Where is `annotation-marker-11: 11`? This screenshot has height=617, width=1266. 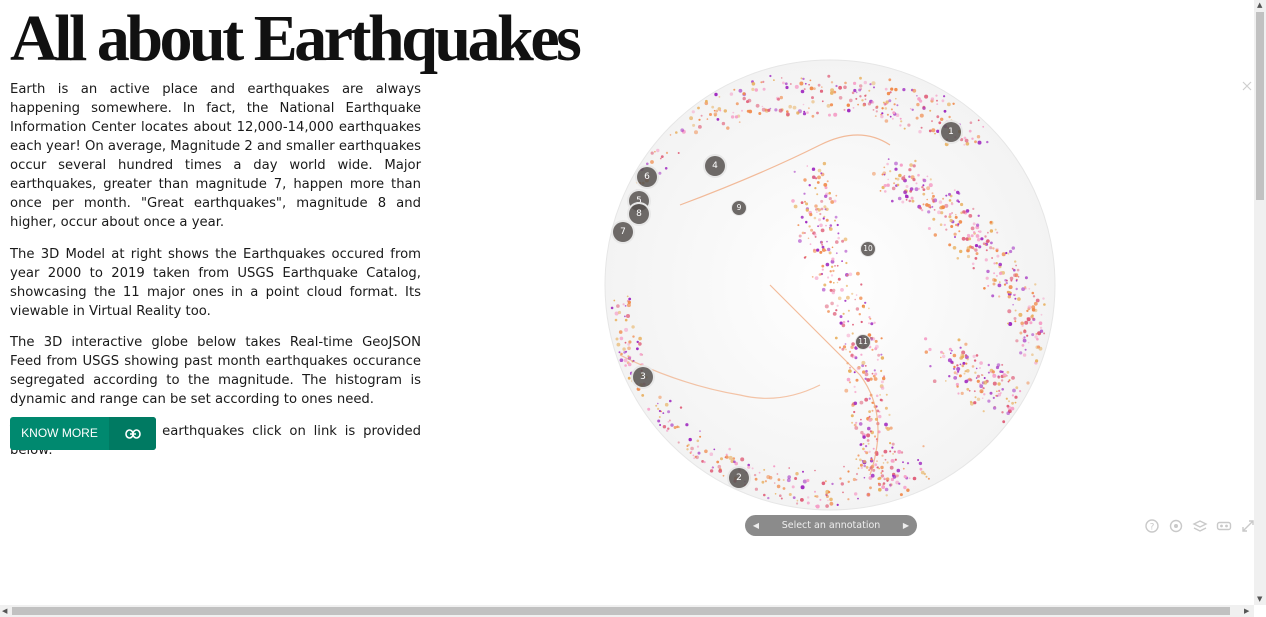 annotation-marker-11: 11 is located at coordinates (863, 342).